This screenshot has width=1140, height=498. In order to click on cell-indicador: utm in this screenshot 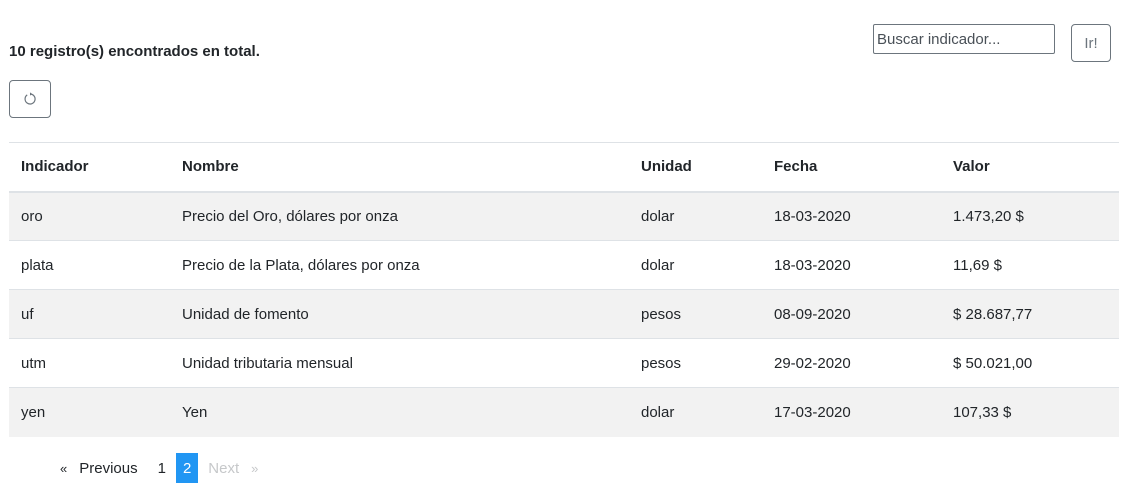, I will do `click(89, 363)`.